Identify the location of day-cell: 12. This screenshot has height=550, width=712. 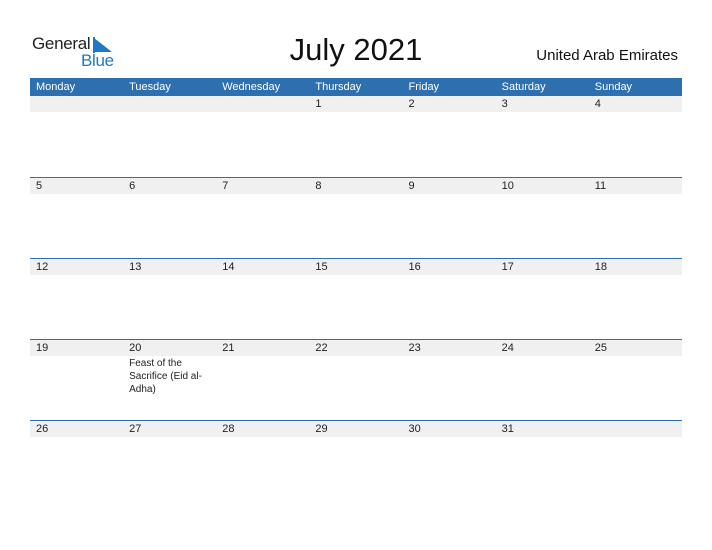
(76, 267).